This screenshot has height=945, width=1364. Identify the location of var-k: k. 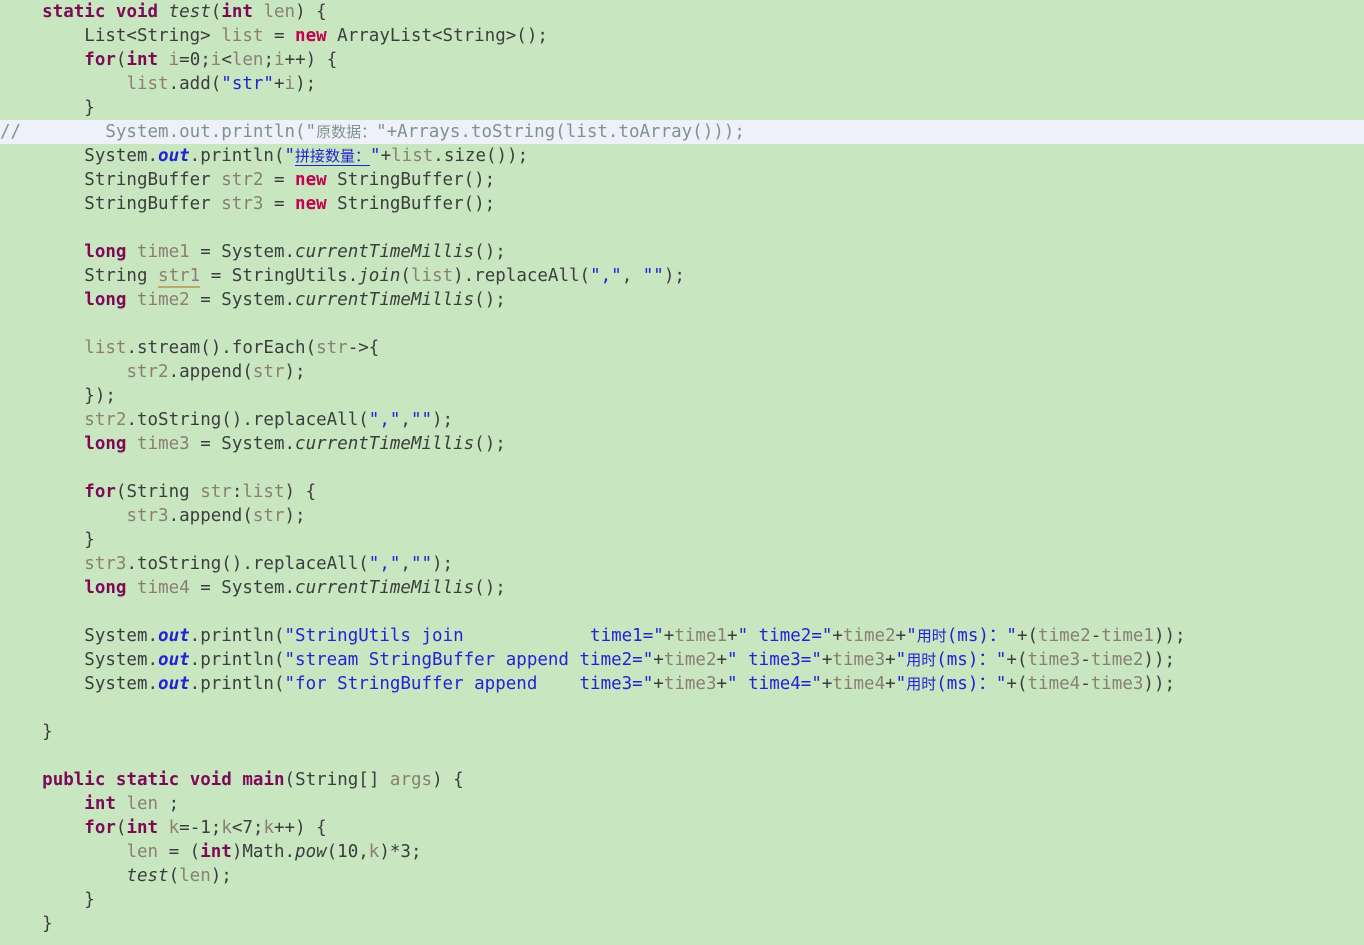
(374, 852).